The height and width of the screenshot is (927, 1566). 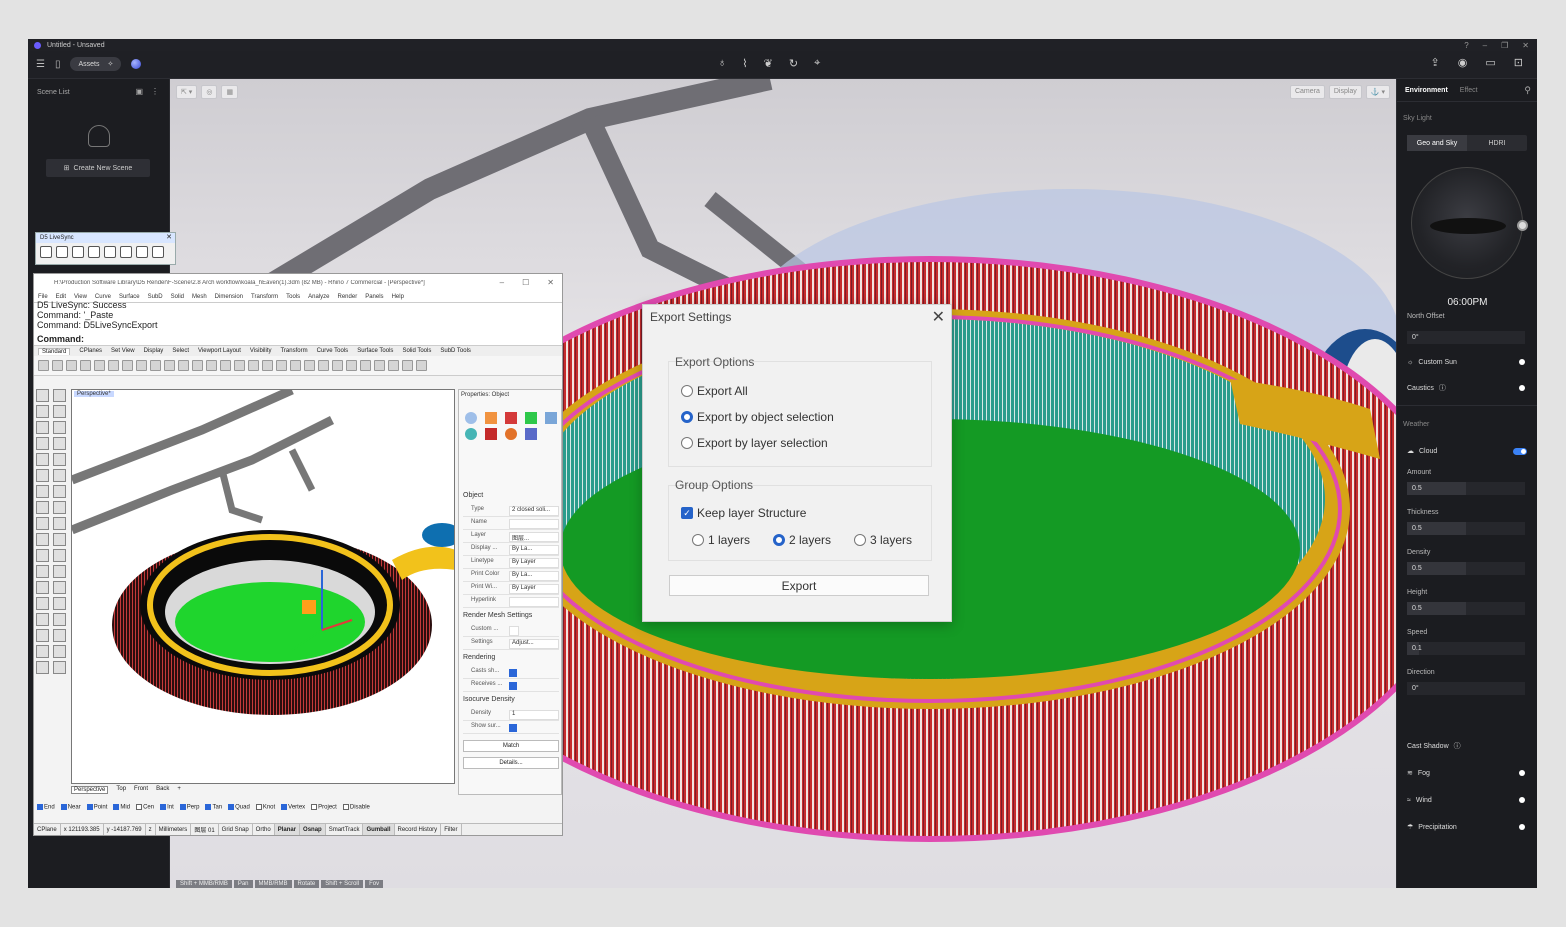 I want to click on assets-button: Assets ✧, so click(x=96, y=64).